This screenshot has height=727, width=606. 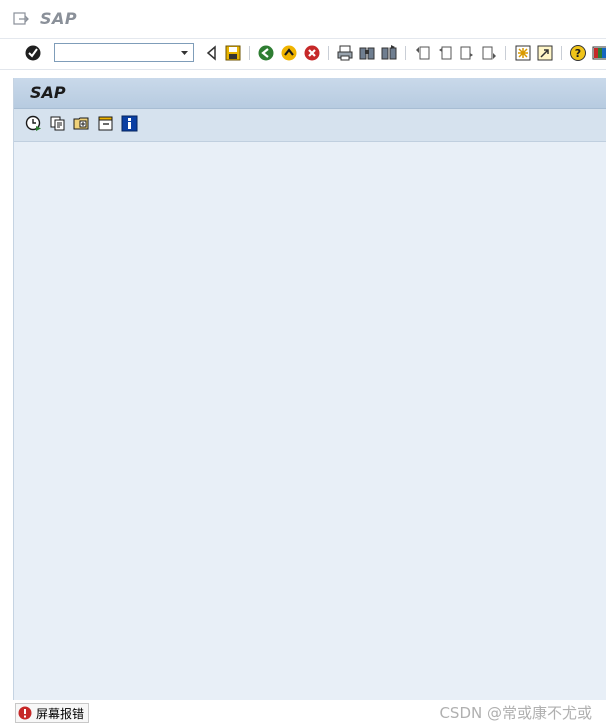 What do you see at coordinates (266, 53) in the screenshot?
I see `back-icon` at bounding box center [266, 53].